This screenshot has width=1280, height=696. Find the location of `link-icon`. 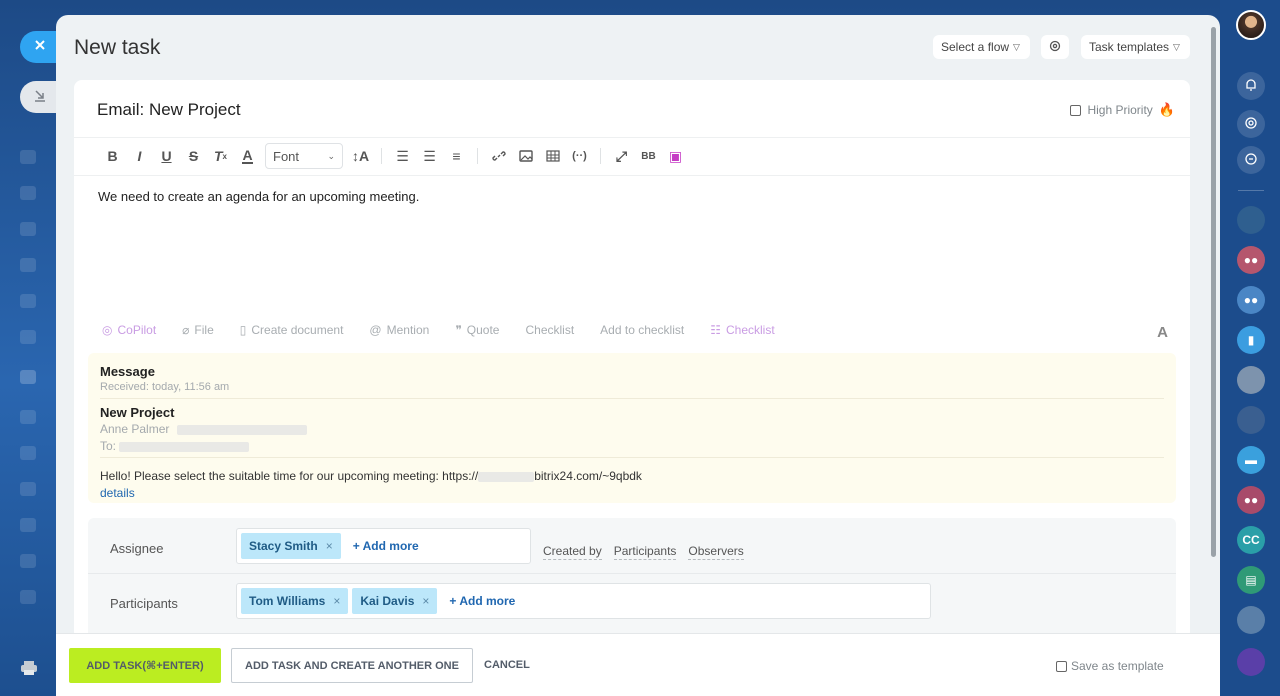

link-icon is located at coordinates (498, 156).